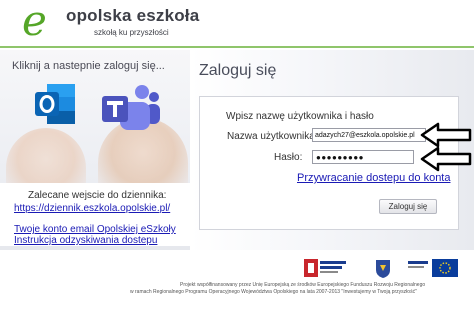  What do you see at coordinates (130, 108) in the screenshot?
I see `teams-icon` at bounding box center [130, 108].